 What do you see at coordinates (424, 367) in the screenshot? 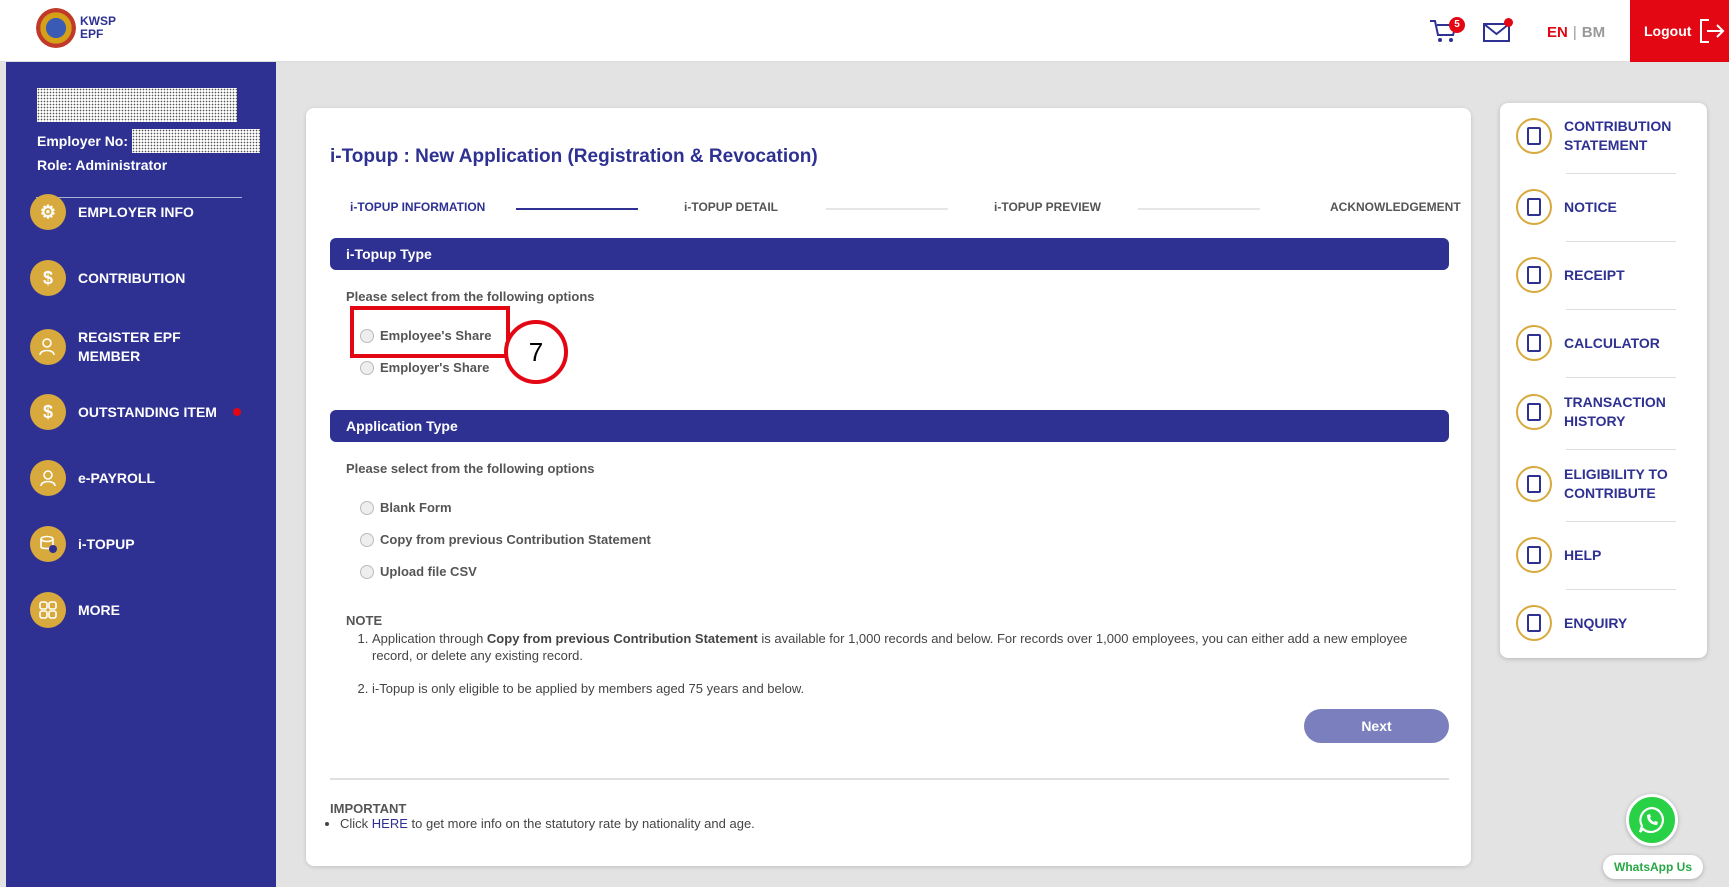
I see `radio-employer-share: Employer's Share` at bounding box center [424, 367].